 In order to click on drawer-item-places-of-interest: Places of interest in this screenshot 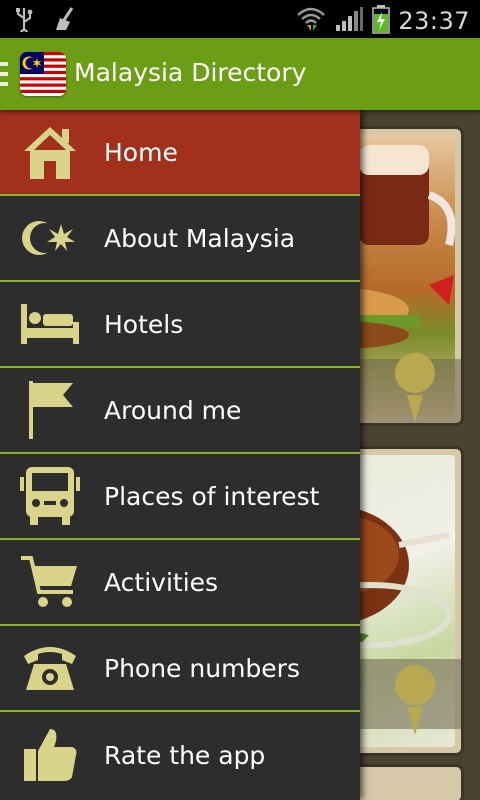, I will do `click(180, 497)`.